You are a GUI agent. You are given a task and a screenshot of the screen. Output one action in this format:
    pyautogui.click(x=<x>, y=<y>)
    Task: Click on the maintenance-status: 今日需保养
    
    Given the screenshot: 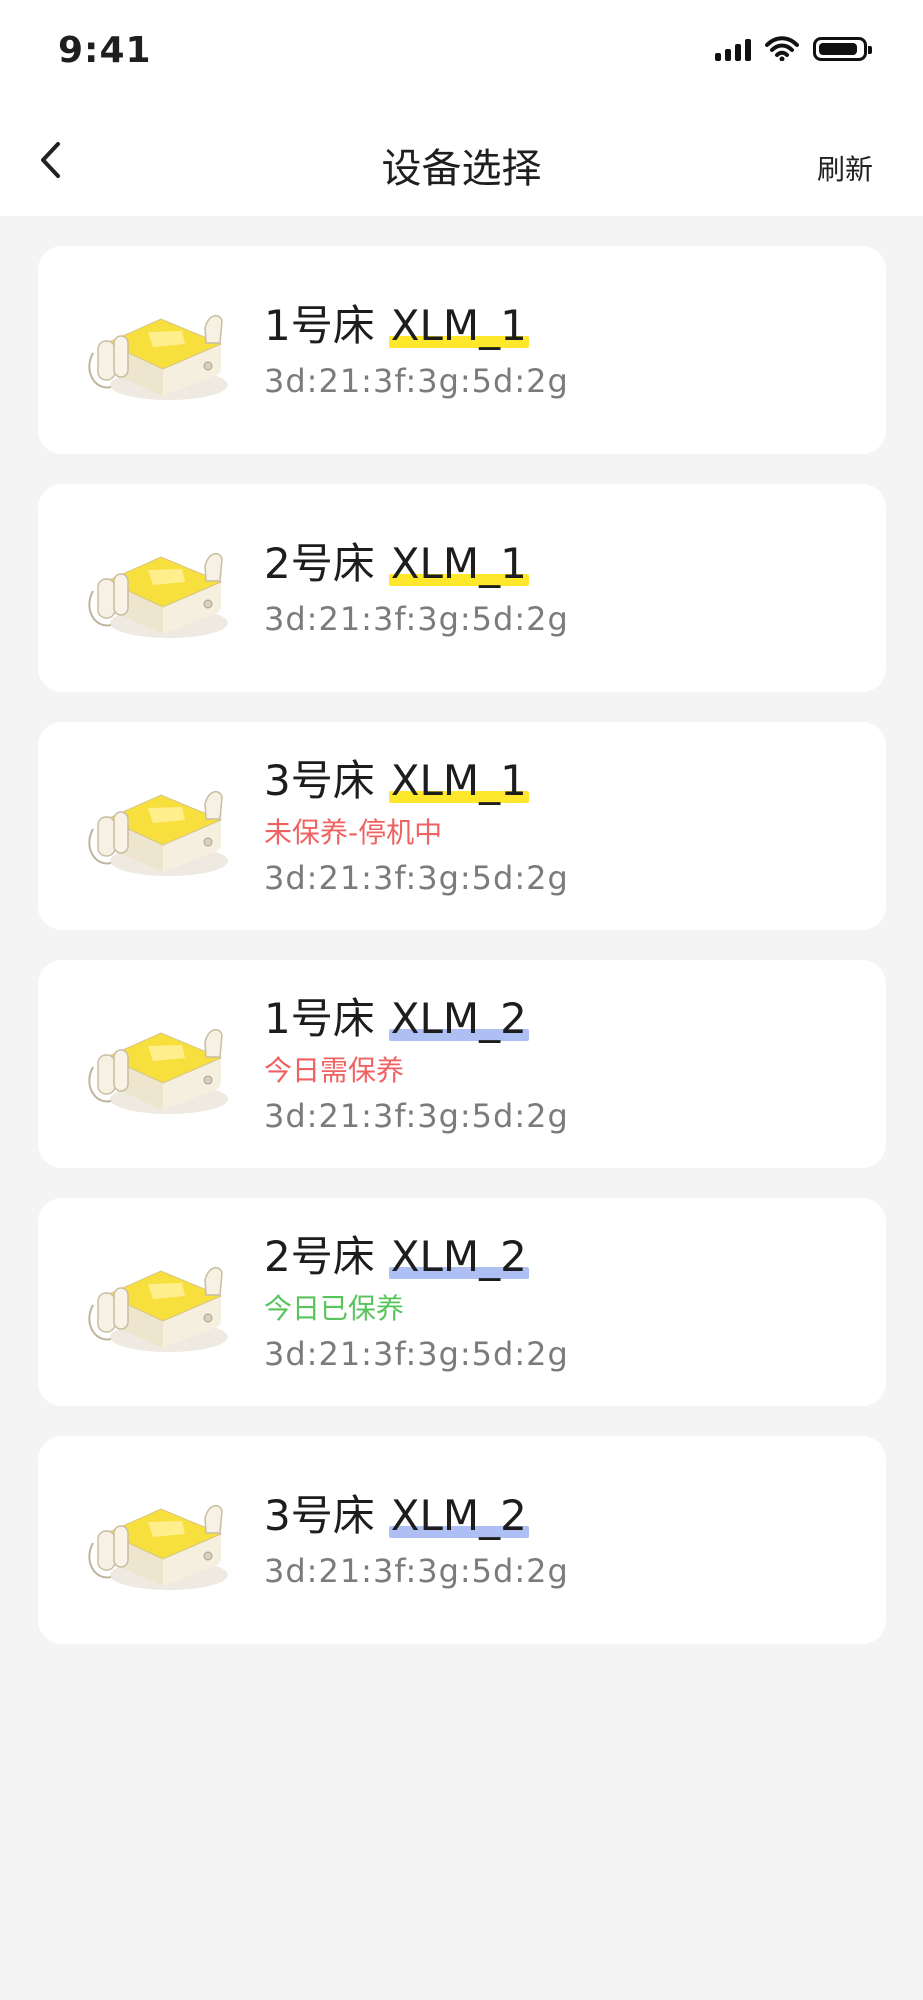 What is the action you would take?
    pyautogui.click(x=334, y=1070)
    